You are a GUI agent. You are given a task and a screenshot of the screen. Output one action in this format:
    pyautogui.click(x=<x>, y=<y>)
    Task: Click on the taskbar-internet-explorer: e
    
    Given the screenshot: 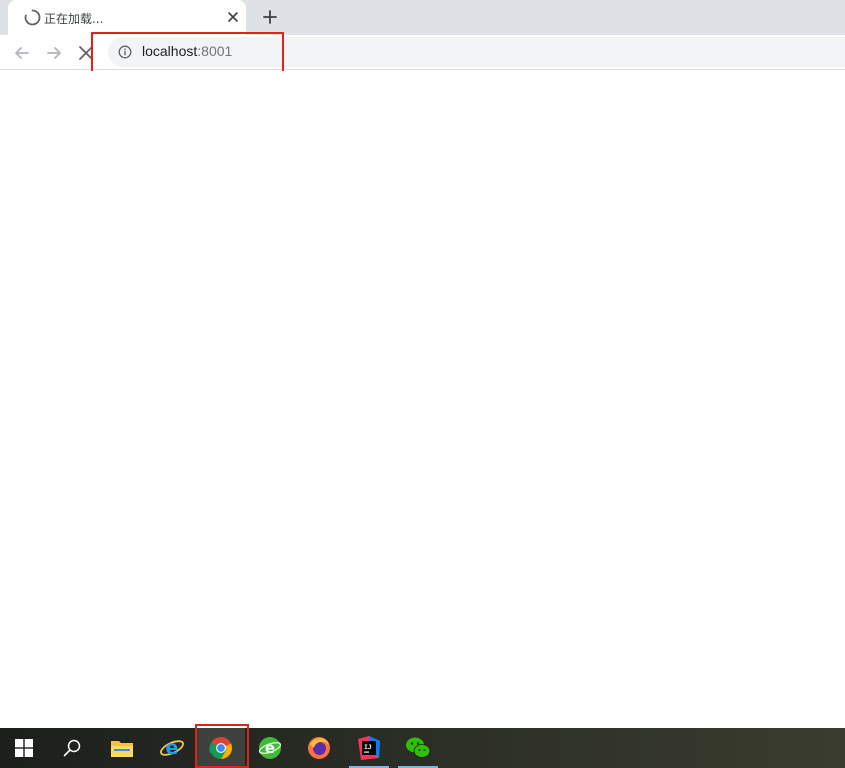 What is the action you would take?
    pyautogui.click(x=172, y=748)
    